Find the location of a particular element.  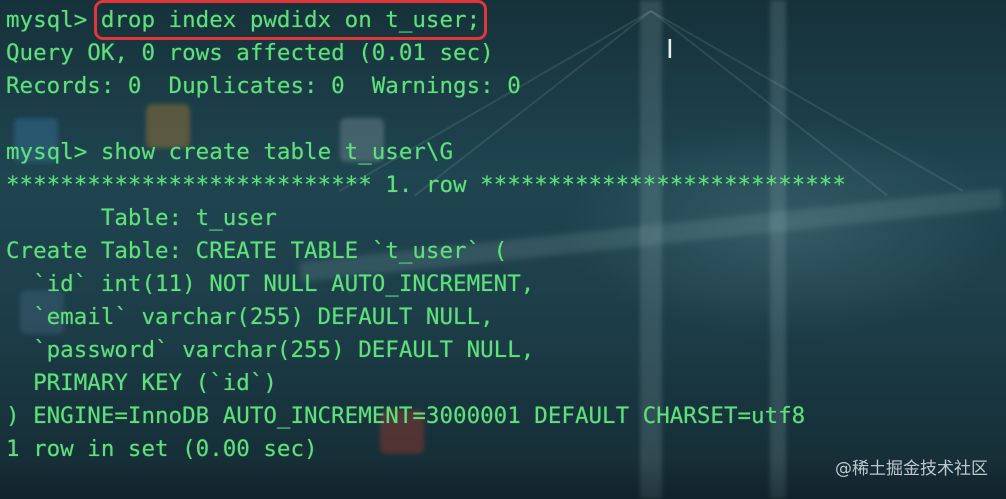

terminal-line: mysql> show create table t_user\G is located at coordinates (501, 152).